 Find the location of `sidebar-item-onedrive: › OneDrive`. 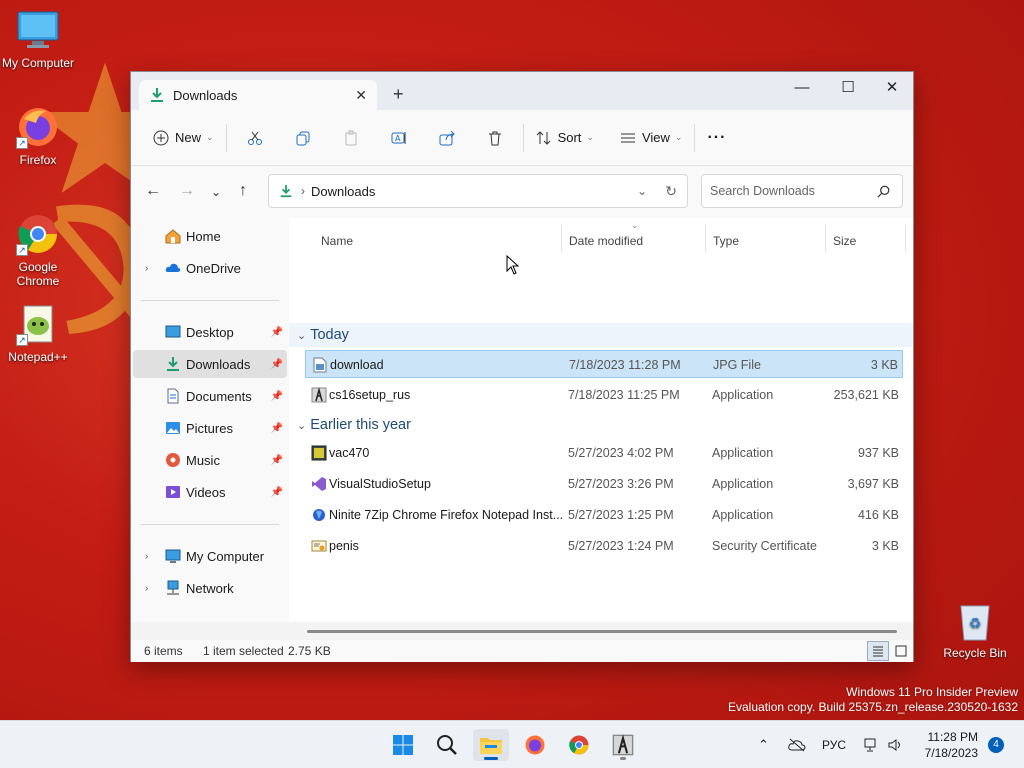

sidebar-item-onedrive: › OneDrive is located at coordinates (210, 268).